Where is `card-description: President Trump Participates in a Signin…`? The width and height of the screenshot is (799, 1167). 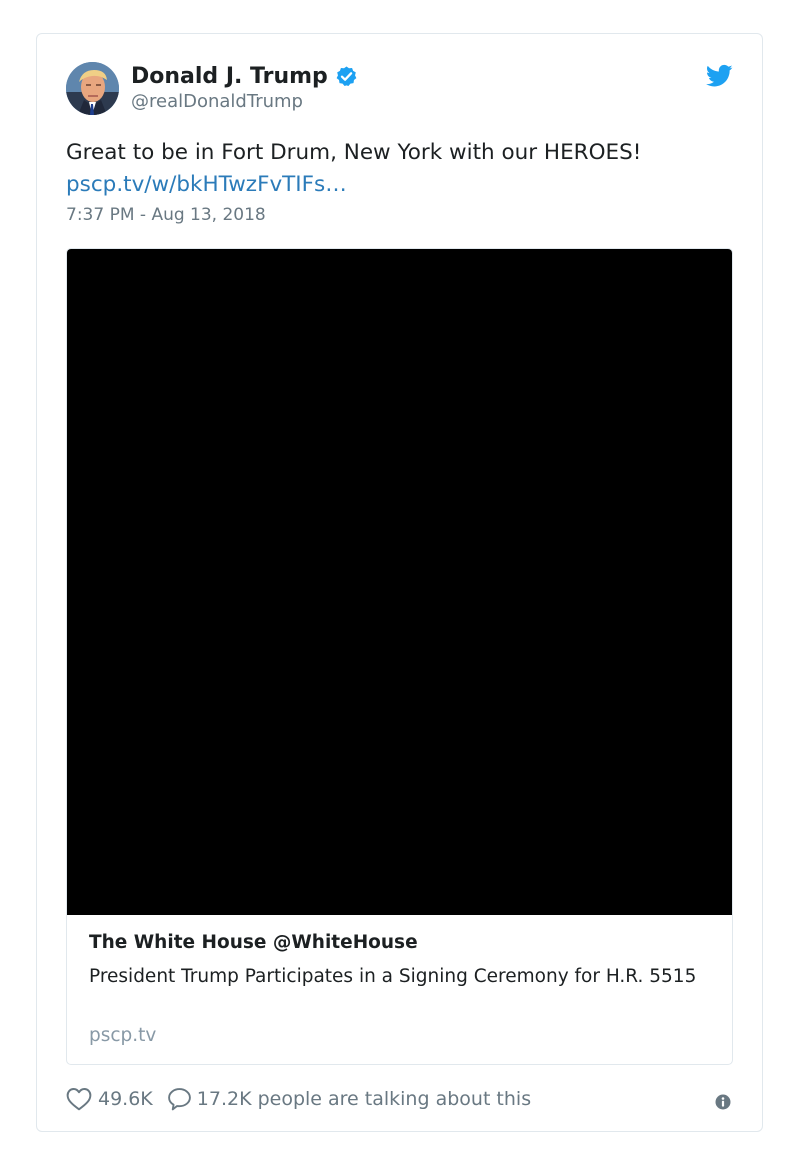
card-description: President Trump Participates in a Signin… is located at coordinates (393, 976).